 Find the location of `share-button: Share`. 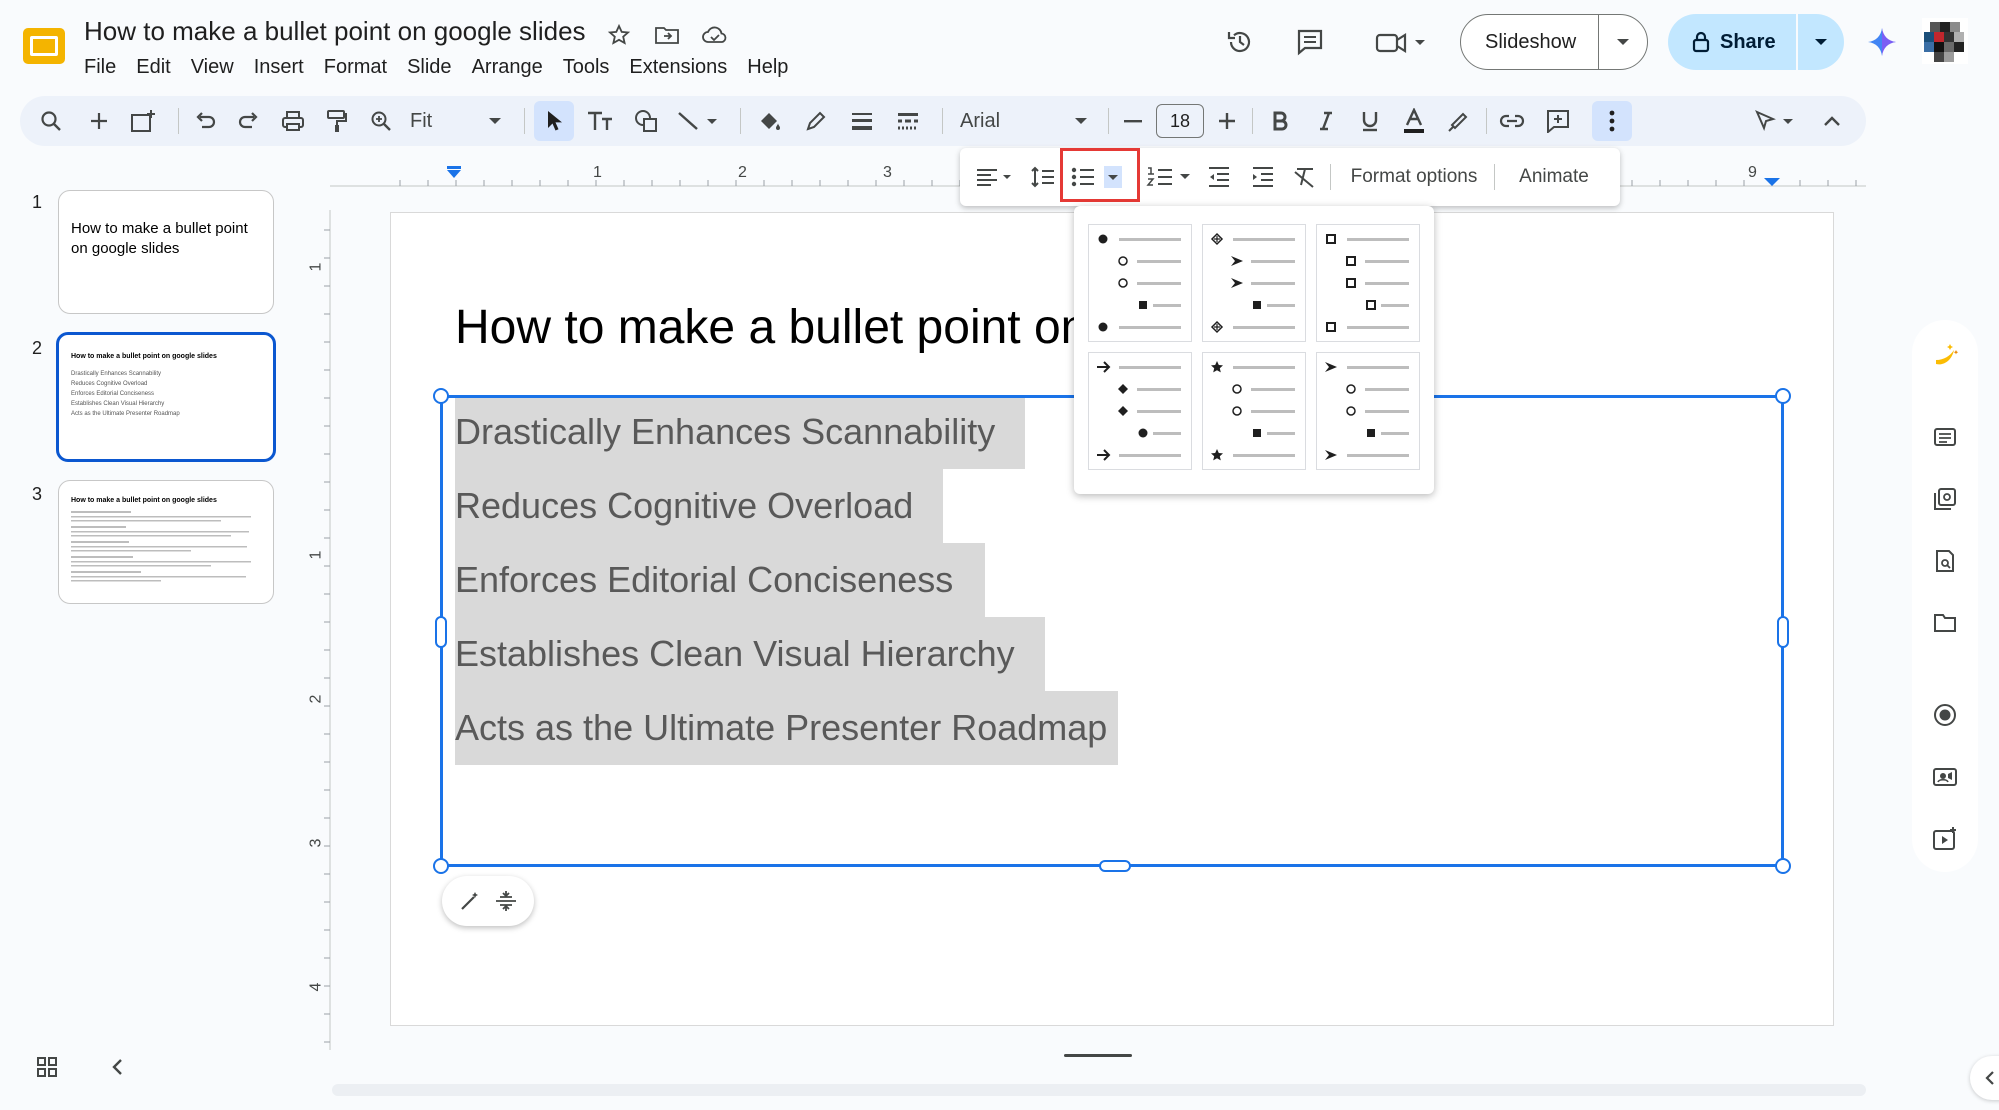

share-button: Share is located at coordinates (1733, 42).